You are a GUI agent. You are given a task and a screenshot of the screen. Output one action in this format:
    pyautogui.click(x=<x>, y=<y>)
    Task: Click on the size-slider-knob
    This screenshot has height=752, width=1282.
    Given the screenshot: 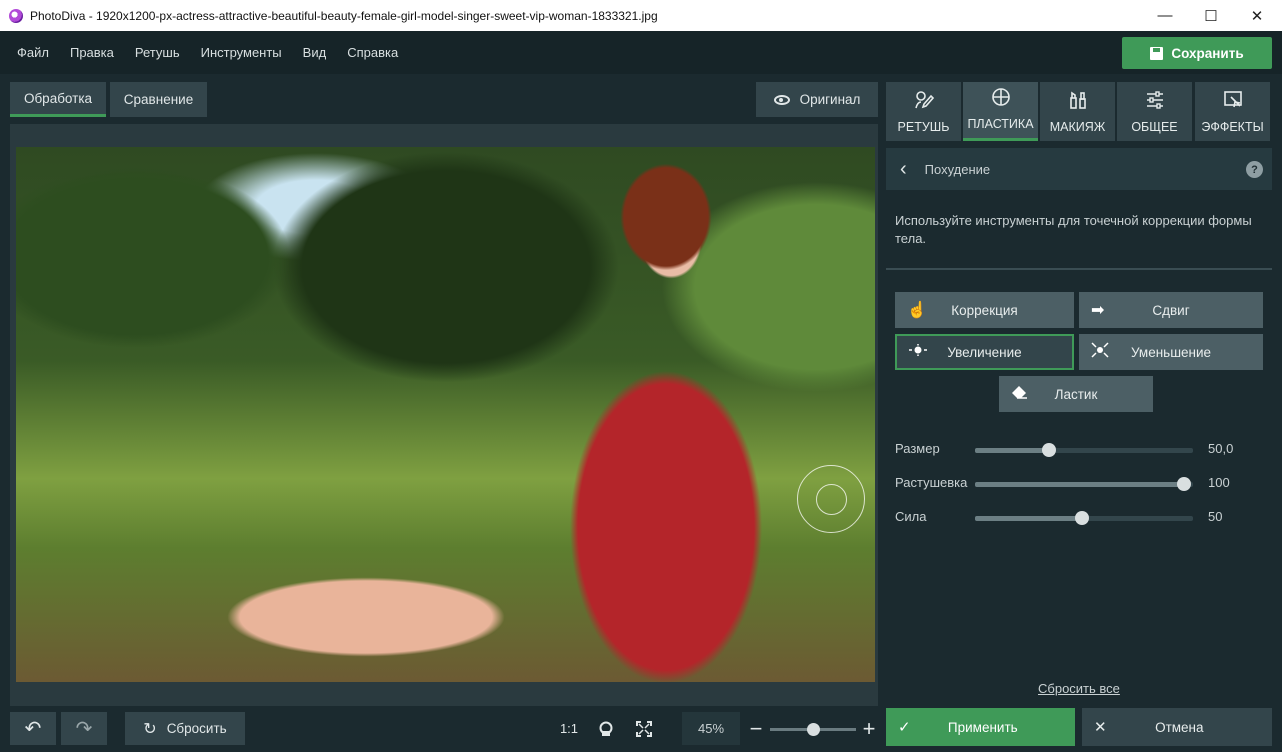 What is the action you would take?
    pyautogui.click(x=1049, y=450)
    